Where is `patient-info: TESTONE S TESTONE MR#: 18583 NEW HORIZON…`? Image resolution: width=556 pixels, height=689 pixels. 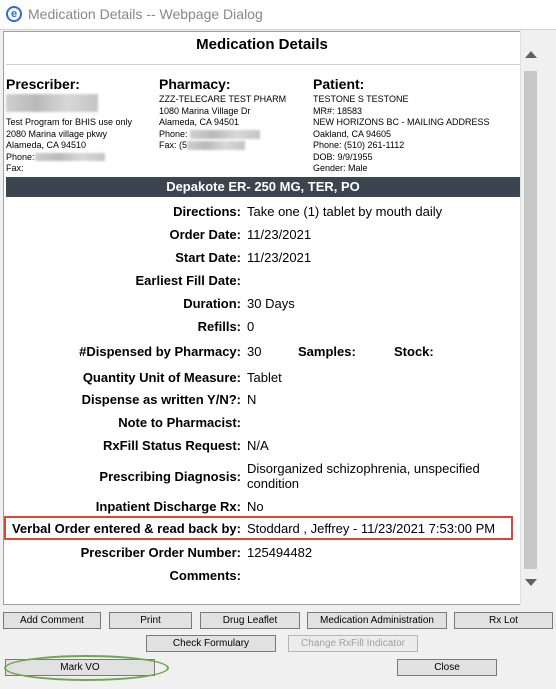 patient-info: TESTONE S TESTONE MR#: 18583 NEW HORIZON… is located at coordinates (401, 133).